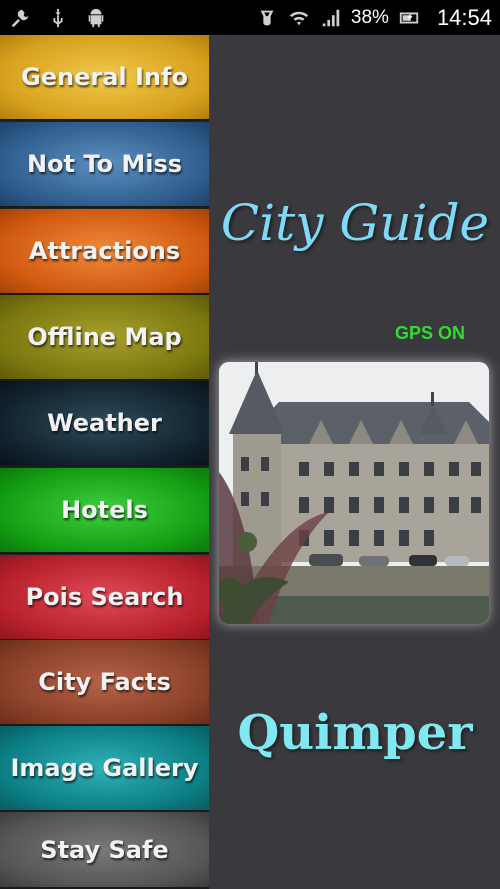 Image resolution: width=500 pixels, height=889 pixels. I want to click on status-right-icons: 38% 14:54, so click(373, 18).